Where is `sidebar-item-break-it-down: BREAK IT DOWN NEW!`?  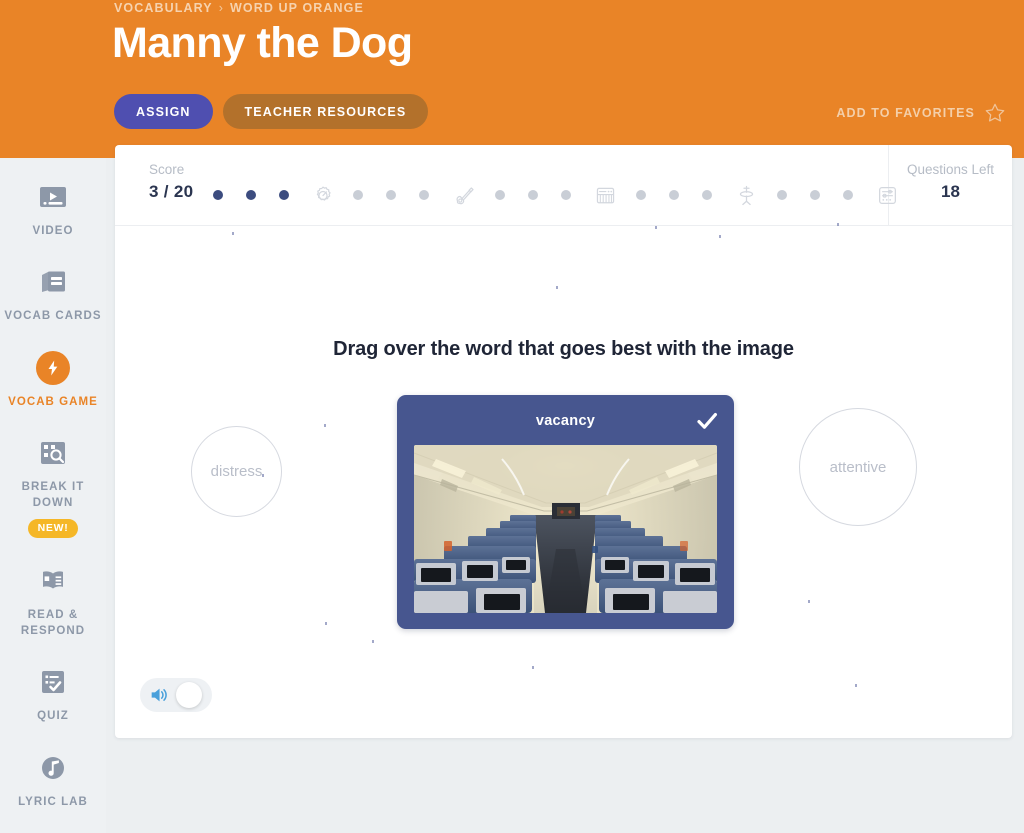
sidebar-item-break-it-down: BREAK IT DOWN NEW! is located at coordinates (53, 487).